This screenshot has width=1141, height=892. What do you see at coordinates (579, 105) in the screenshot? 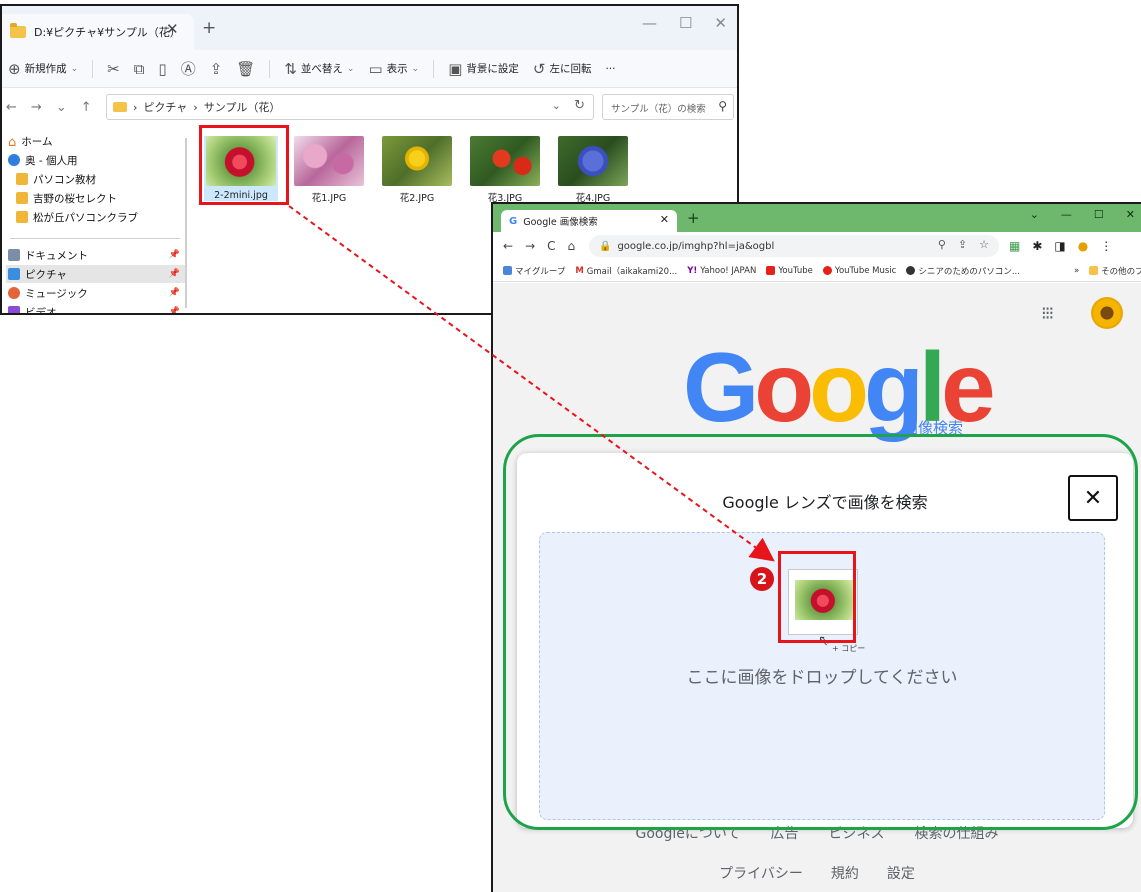
I see `refresh-icon: ↻` at bounding box center [579, 105].